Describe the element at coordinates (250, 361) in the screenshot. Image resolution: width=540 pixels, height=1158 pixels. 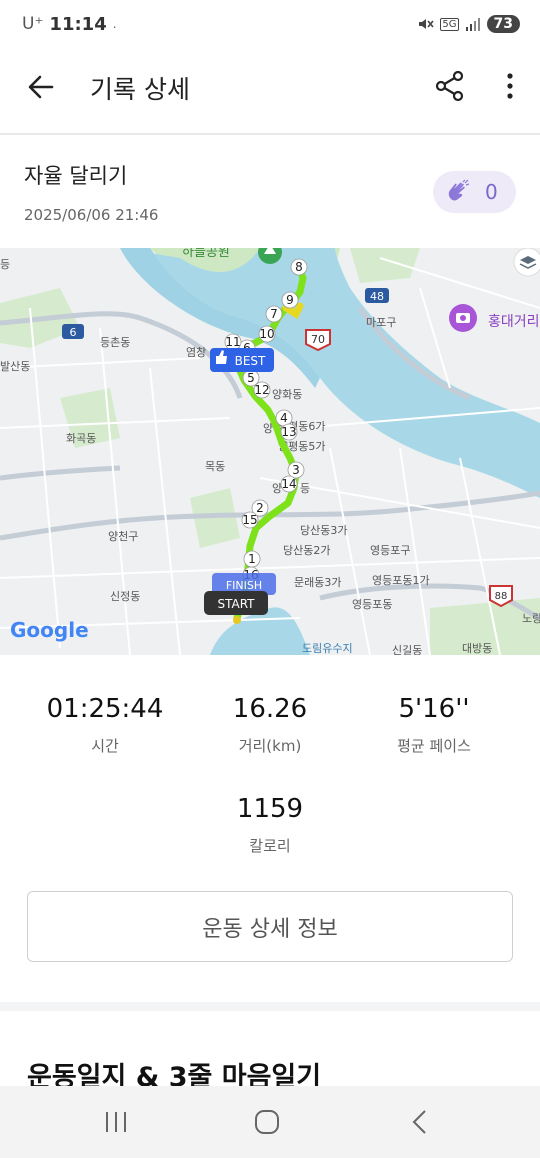
I see `best-label: BEST` at that location.